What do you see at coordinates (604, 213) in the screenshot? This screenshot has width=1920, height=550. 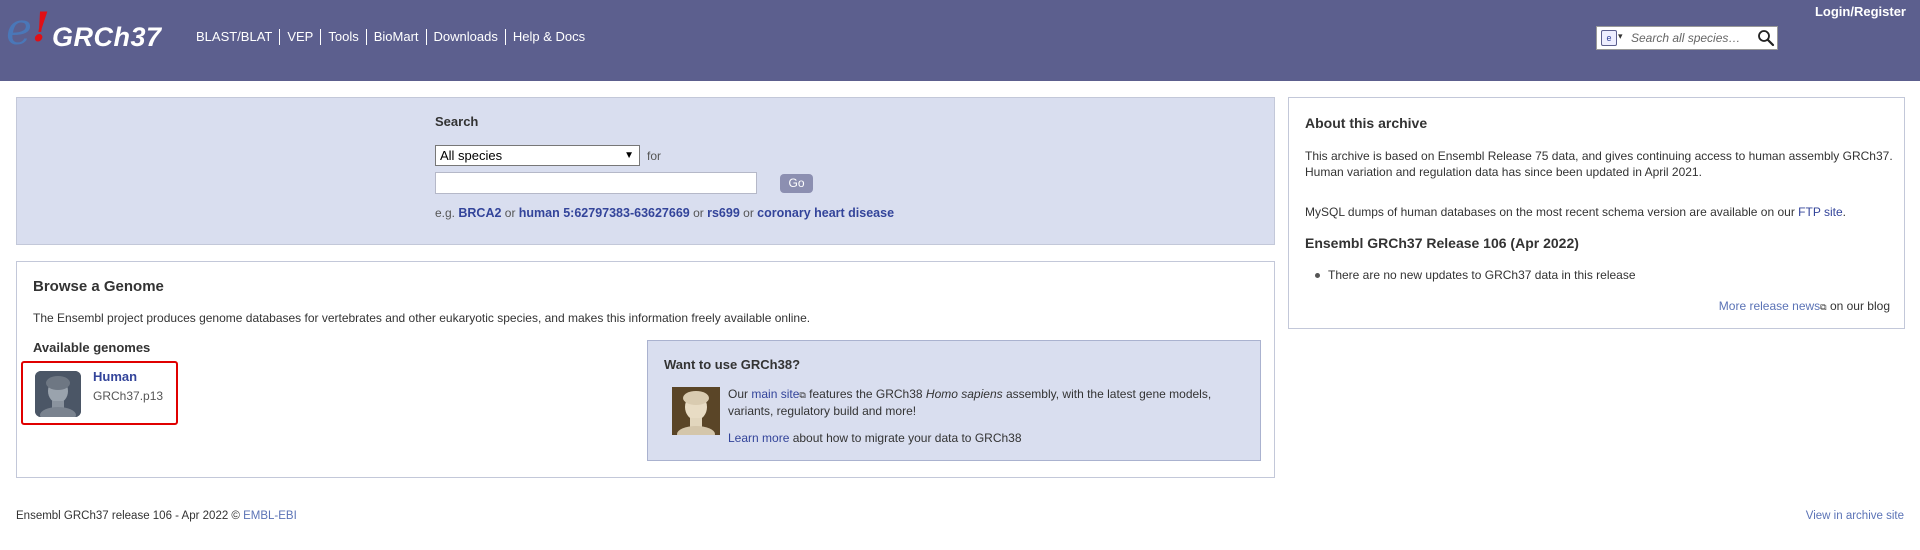 I see `example-human-location: human 5:62797383-63627669` at bounding box center [604, 213].